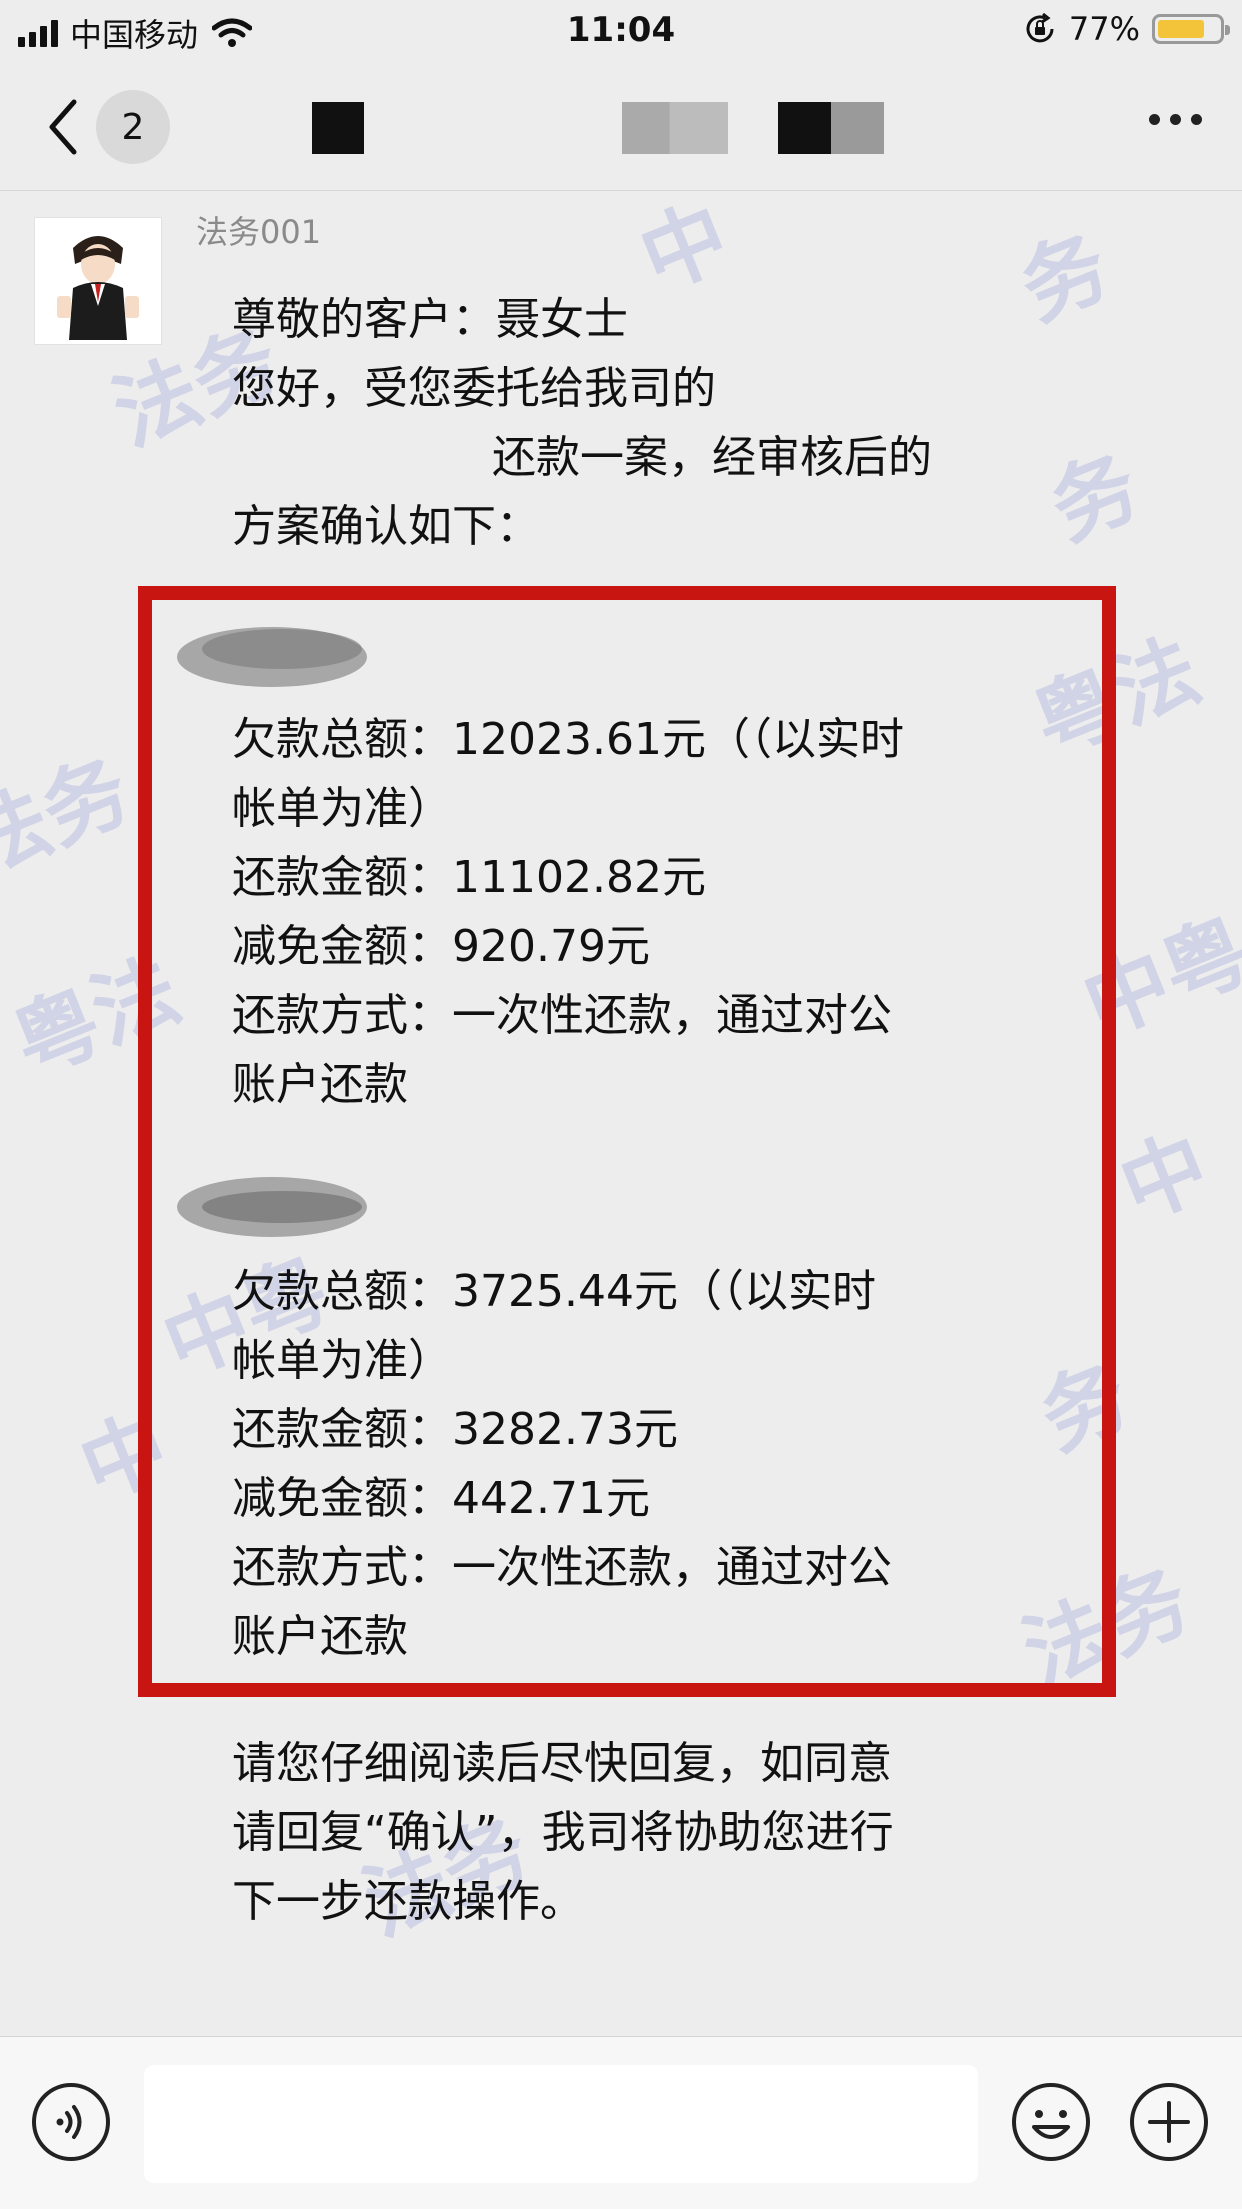 Image resolution: width=1242 pixels, height=2209 pixels. What do you see at coordinates (259, 232) in the screenshot?
I see `sender-name: 法务001` at bounding box center [259, 232].